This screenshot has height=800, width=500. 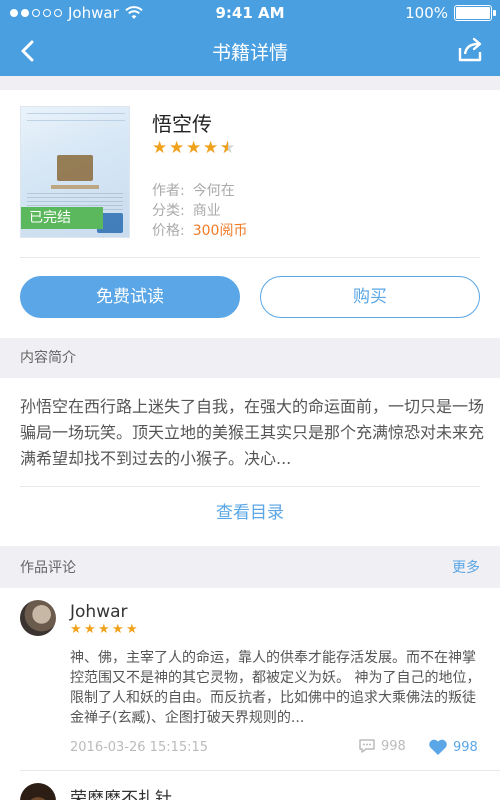 What do you see at coordinates (393, 746) in the screenshot?
I see `reply-count: 998` at bounding box center [393, 746].